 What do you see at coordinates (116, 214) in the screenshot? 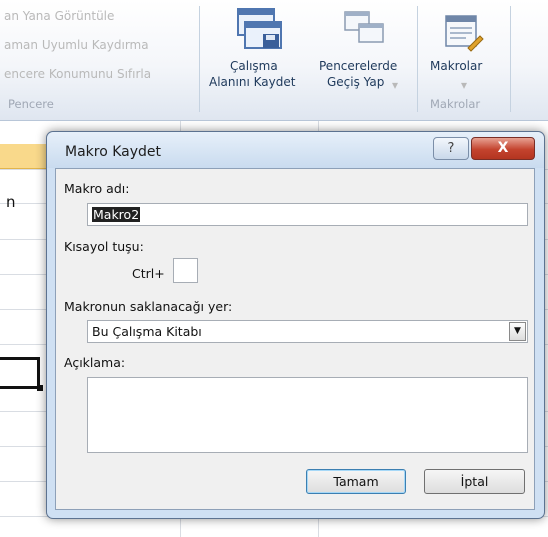
I see `macro-name-value: Makro2` at bounding box center [116, 214].